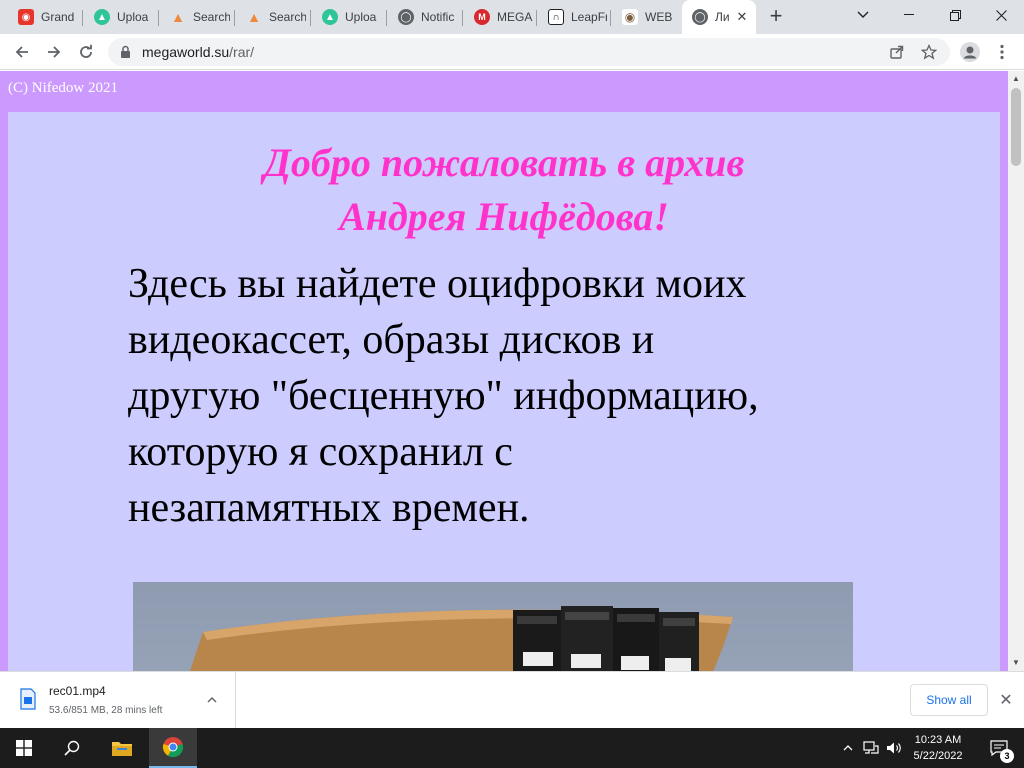 Image resolution: width=1024 pixels, height=768 pixels. I want to click on profile-icon, so click(970, 52).